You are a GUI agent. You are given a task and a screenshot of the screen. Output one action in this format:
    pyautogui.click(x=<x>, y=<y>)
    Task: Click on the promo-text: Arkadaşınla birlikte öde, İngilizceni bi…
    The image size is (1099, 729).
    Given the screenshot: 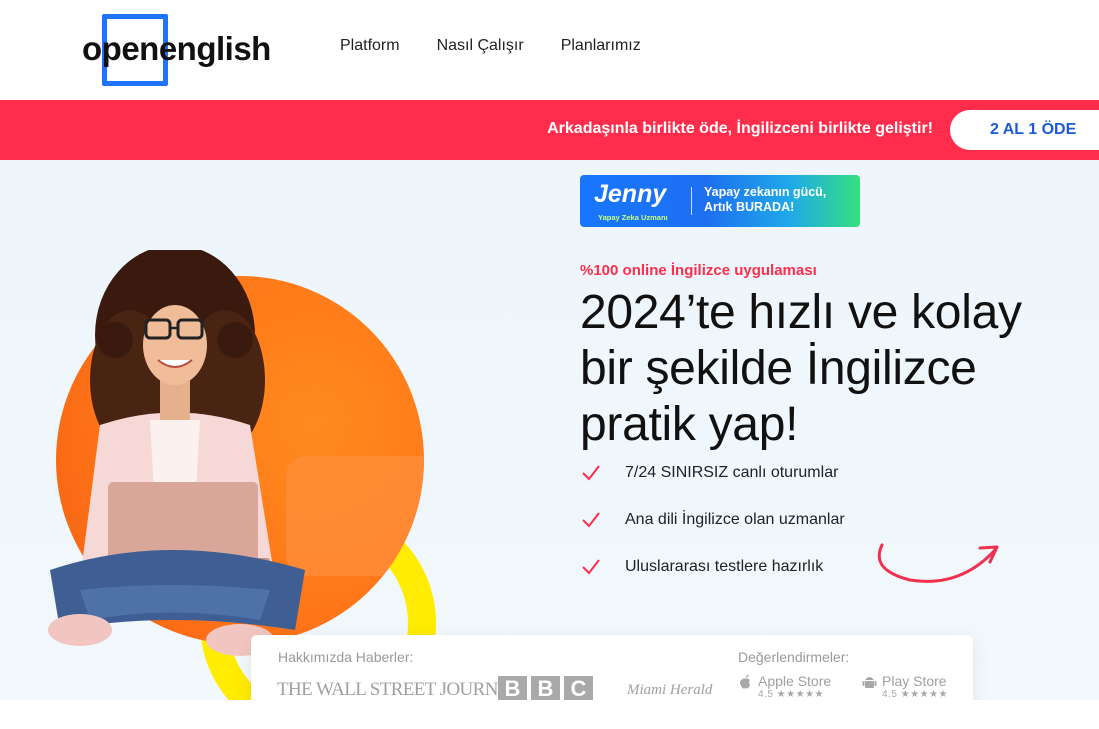 What is the action you would take?
    pyautogui.click(x=740, y=128)
    